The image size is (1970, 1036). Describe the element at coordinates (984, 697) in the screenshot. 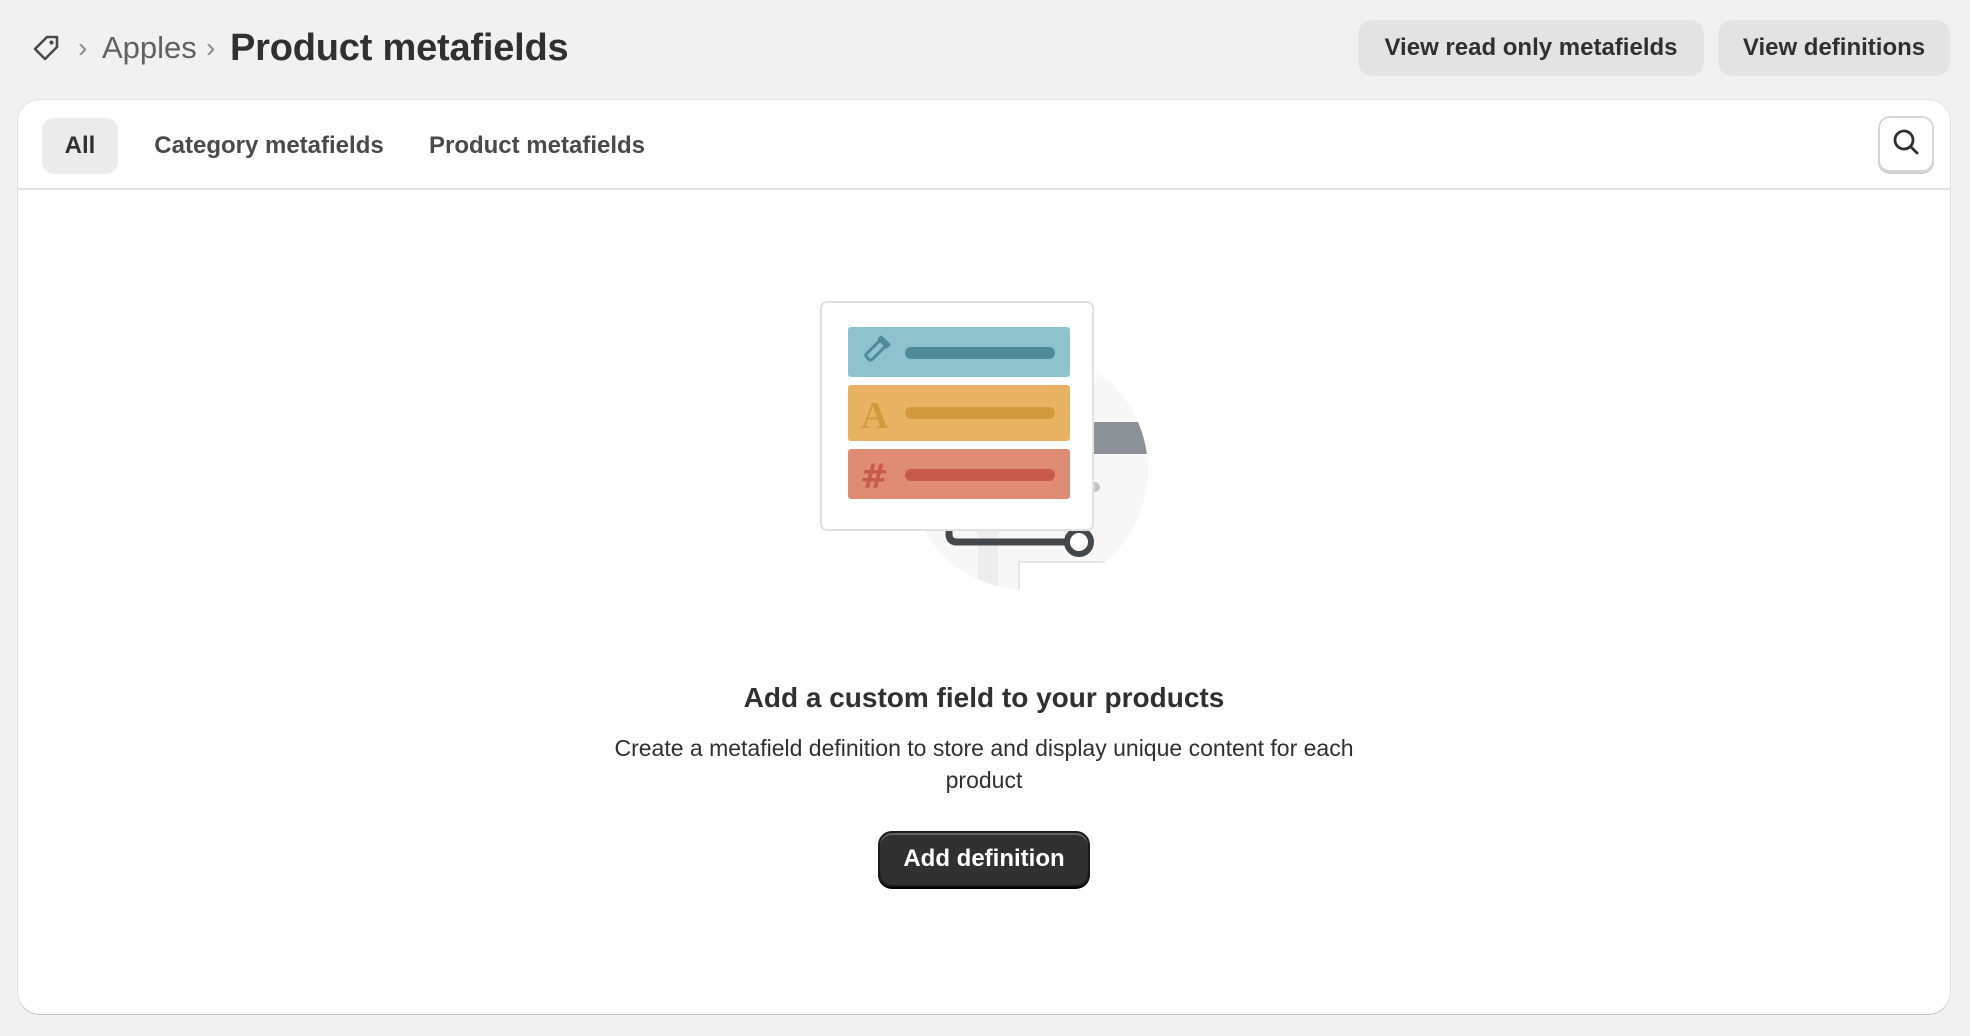

I see `empty-state-heading: Add a custom field to your products` at that location.